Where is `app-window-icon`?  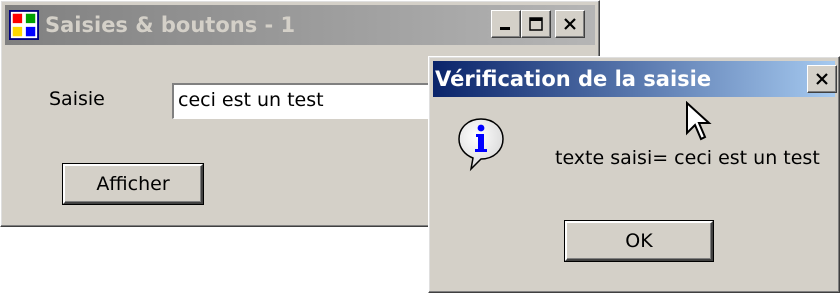
app-window-icon is located at coordinates (24, 25).